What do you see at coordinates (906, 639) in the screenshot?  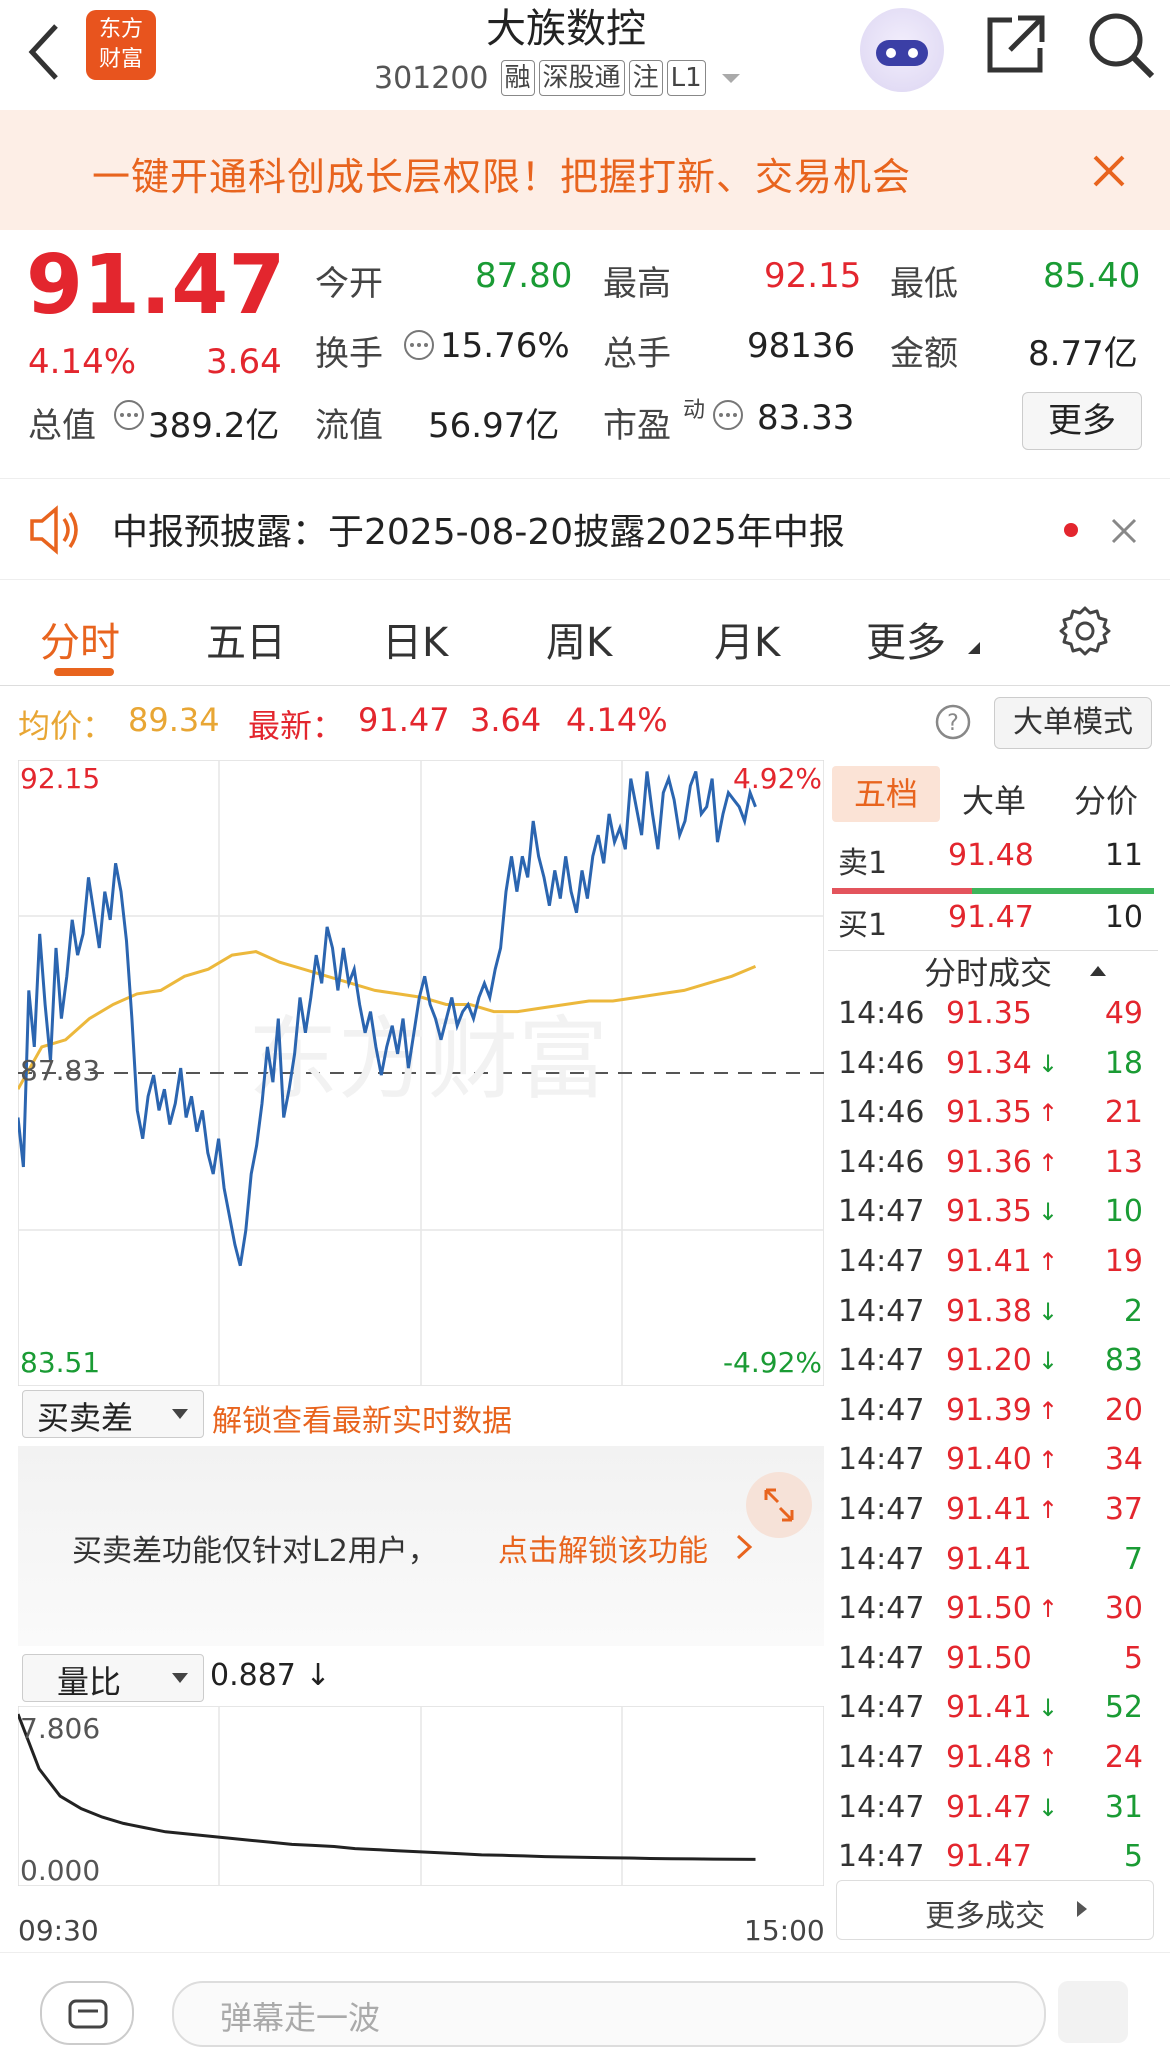 I see `tab-more: 更多` at bounding box center [906, 639].